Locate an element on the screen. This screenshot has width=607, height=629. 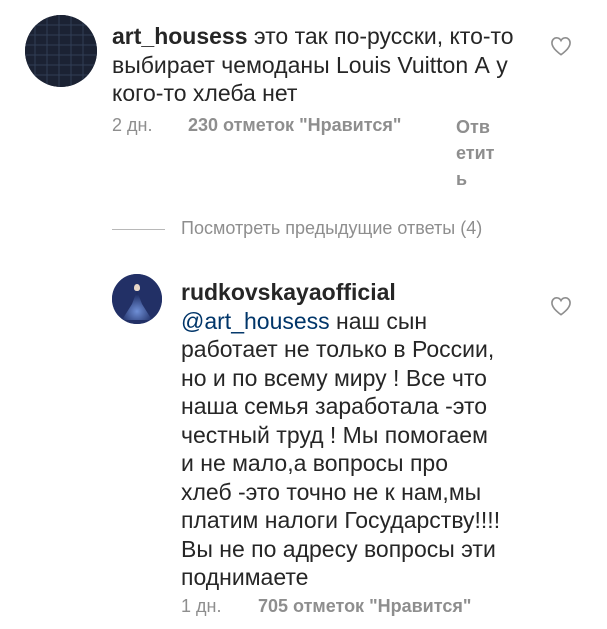
comment-time: 1 дн. is located at coordinates (201, 606).